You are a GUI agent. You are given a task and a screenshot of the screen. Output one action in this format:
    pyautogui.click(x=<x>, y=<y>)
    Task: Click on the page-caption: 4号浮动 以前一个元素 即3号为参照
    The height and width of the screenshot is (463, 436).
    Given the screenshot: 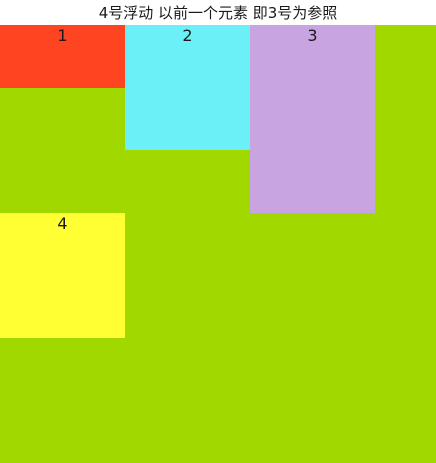 What is the action you would take?
    pyautogui.click(x=218, y=13)
    